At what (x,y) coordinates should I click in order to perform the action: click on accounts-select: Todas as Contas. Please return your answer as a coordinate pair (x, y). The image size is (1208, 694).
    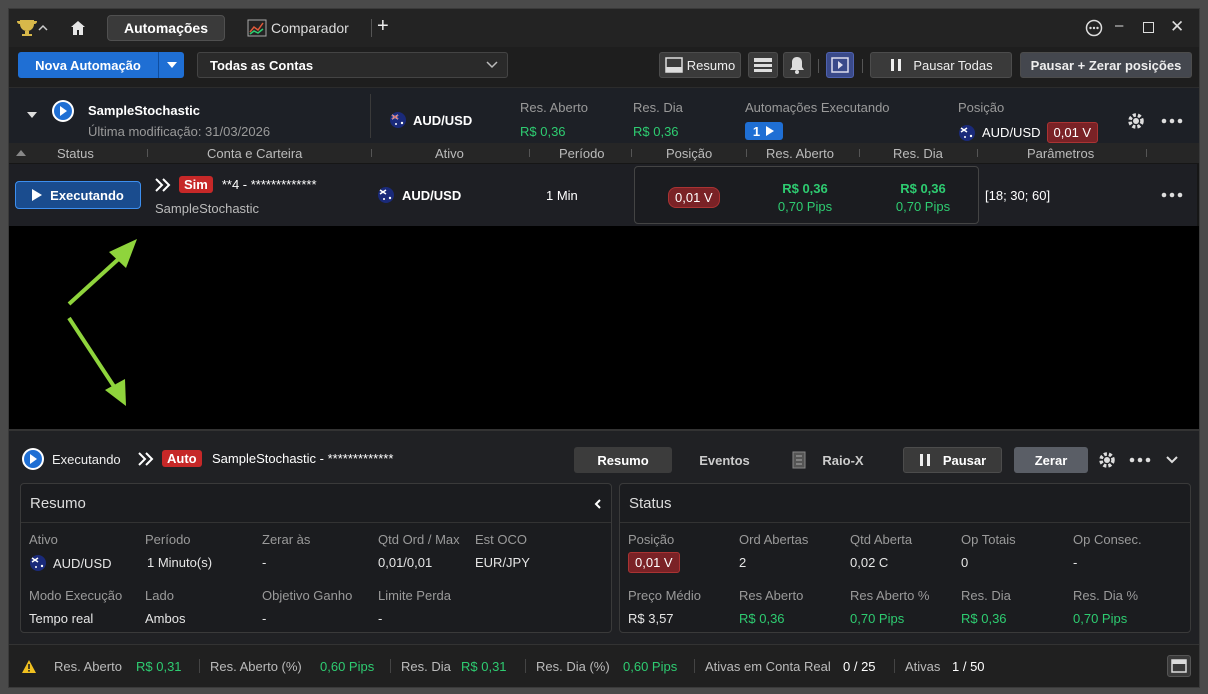
    Looking at the image, I should click on (352, 65).